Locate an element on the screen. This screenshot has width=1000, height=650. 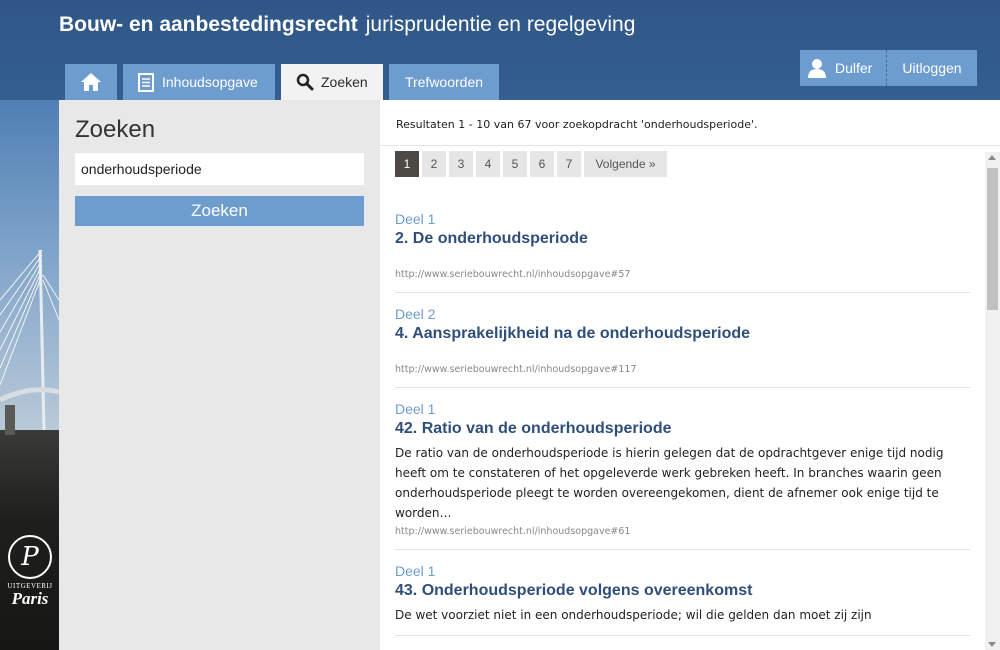
tab-home is located at coordinates (91, 82).